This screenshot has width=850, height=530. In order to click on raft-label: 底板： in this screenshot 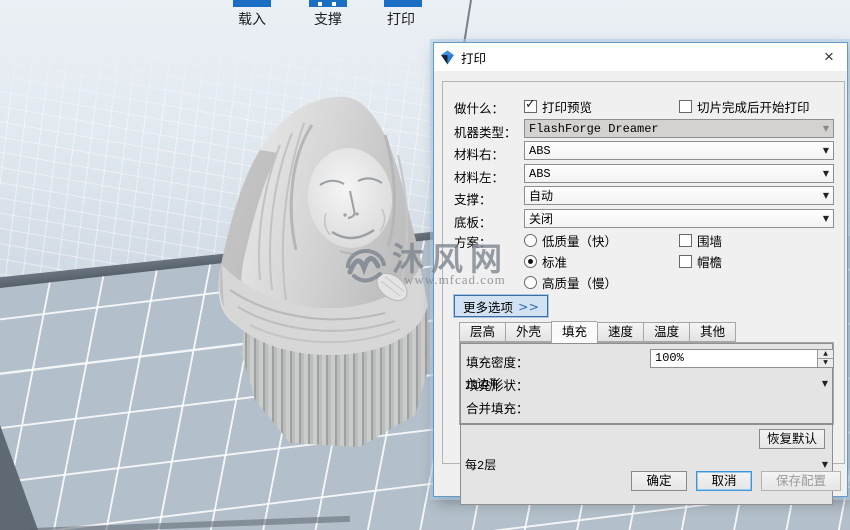, I will do `click(473, 223)`.